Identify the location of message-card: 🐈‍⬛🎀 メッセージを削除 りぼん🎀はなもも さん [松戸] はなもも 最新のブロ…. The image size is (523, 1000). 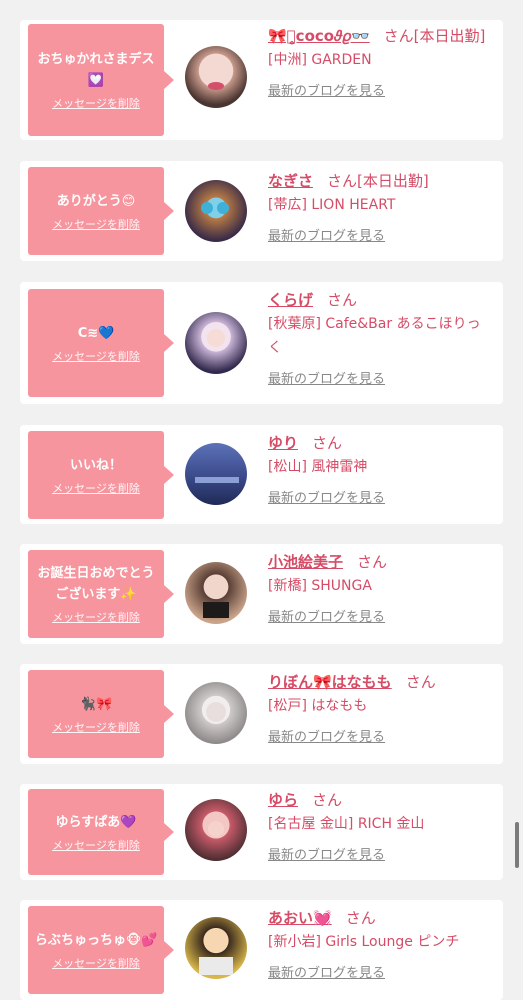
(261, 714).